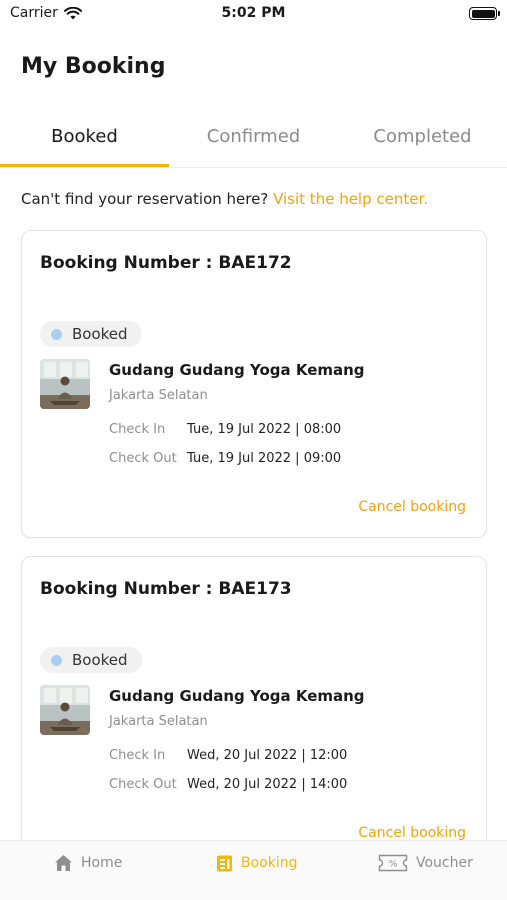  Describe the element at coordinates (264, 429) in the screenshot. I see `check-in-value: Tue, 19 Jul 2022 | 08:00` at that location.